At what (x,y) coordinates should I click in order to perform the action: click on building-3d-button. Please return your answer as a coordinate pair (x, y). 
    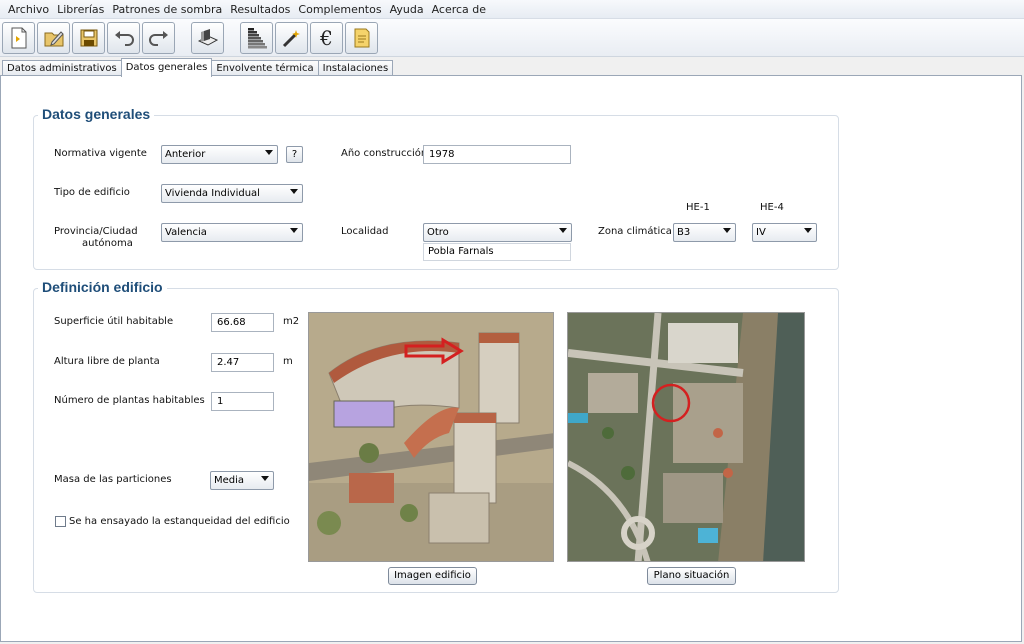
    Looking at the image, I should click on (207, 37).